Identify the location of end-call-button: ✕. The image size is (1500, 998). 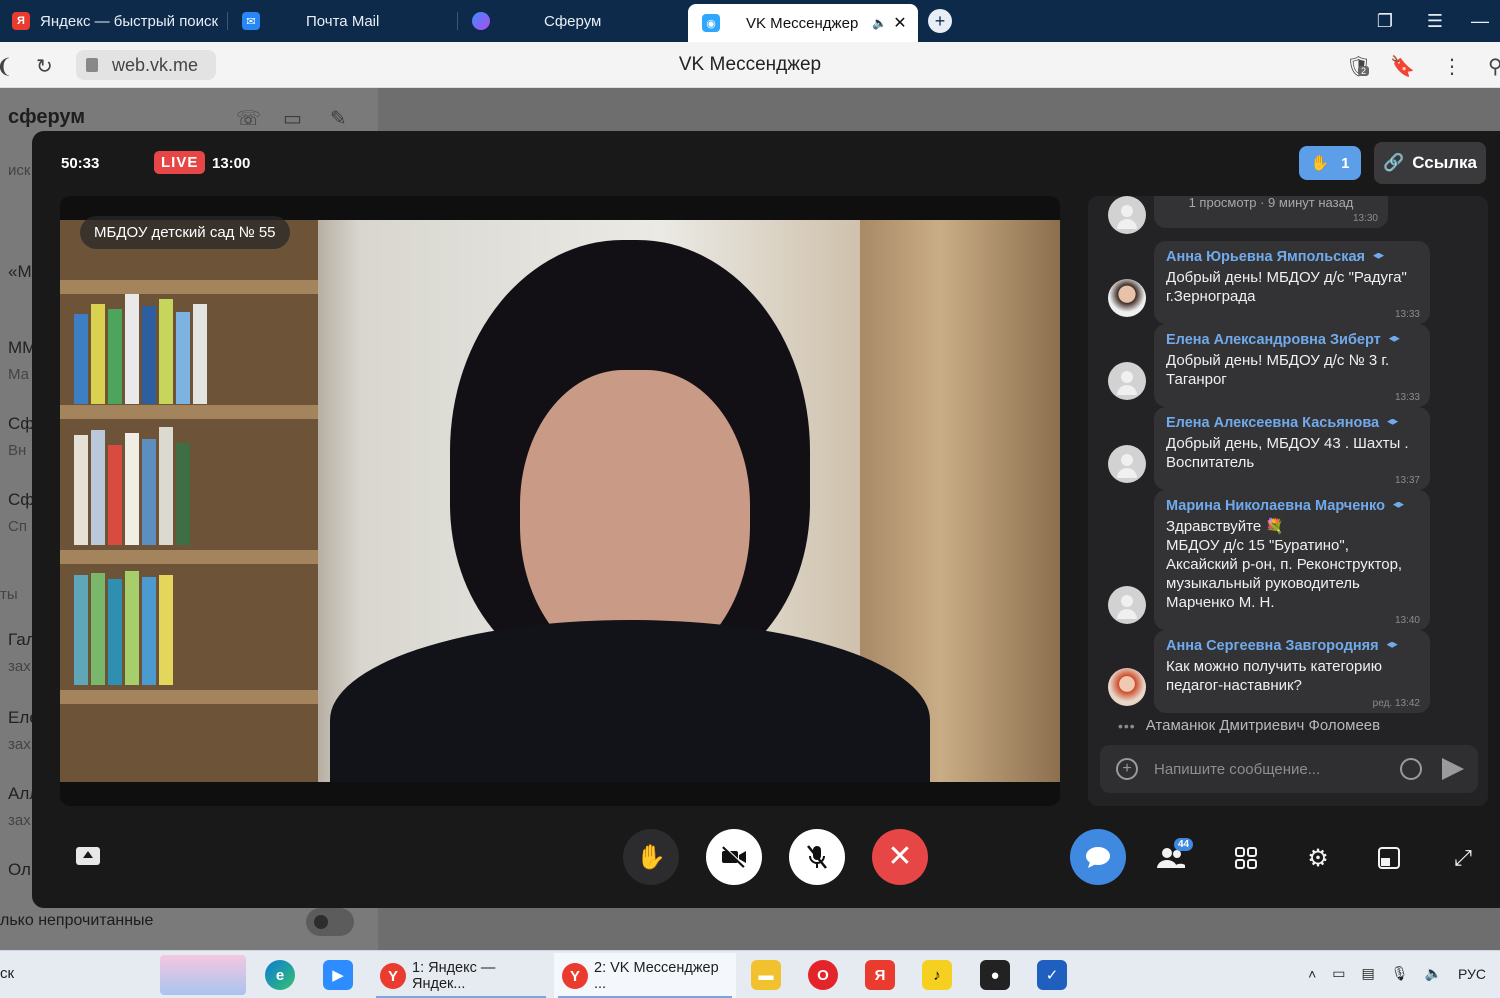
(900, 857).